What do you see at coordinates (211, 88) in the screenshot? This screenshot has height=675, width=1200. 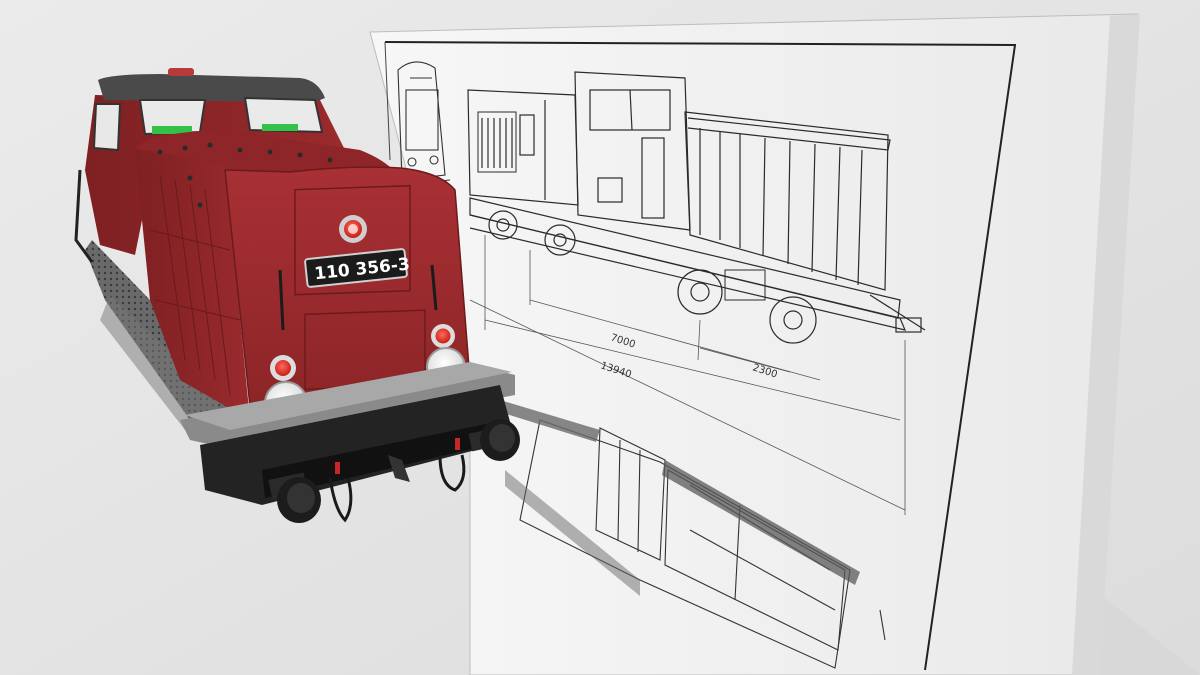 I see `cab-roof` at bounding box center [211, 88].